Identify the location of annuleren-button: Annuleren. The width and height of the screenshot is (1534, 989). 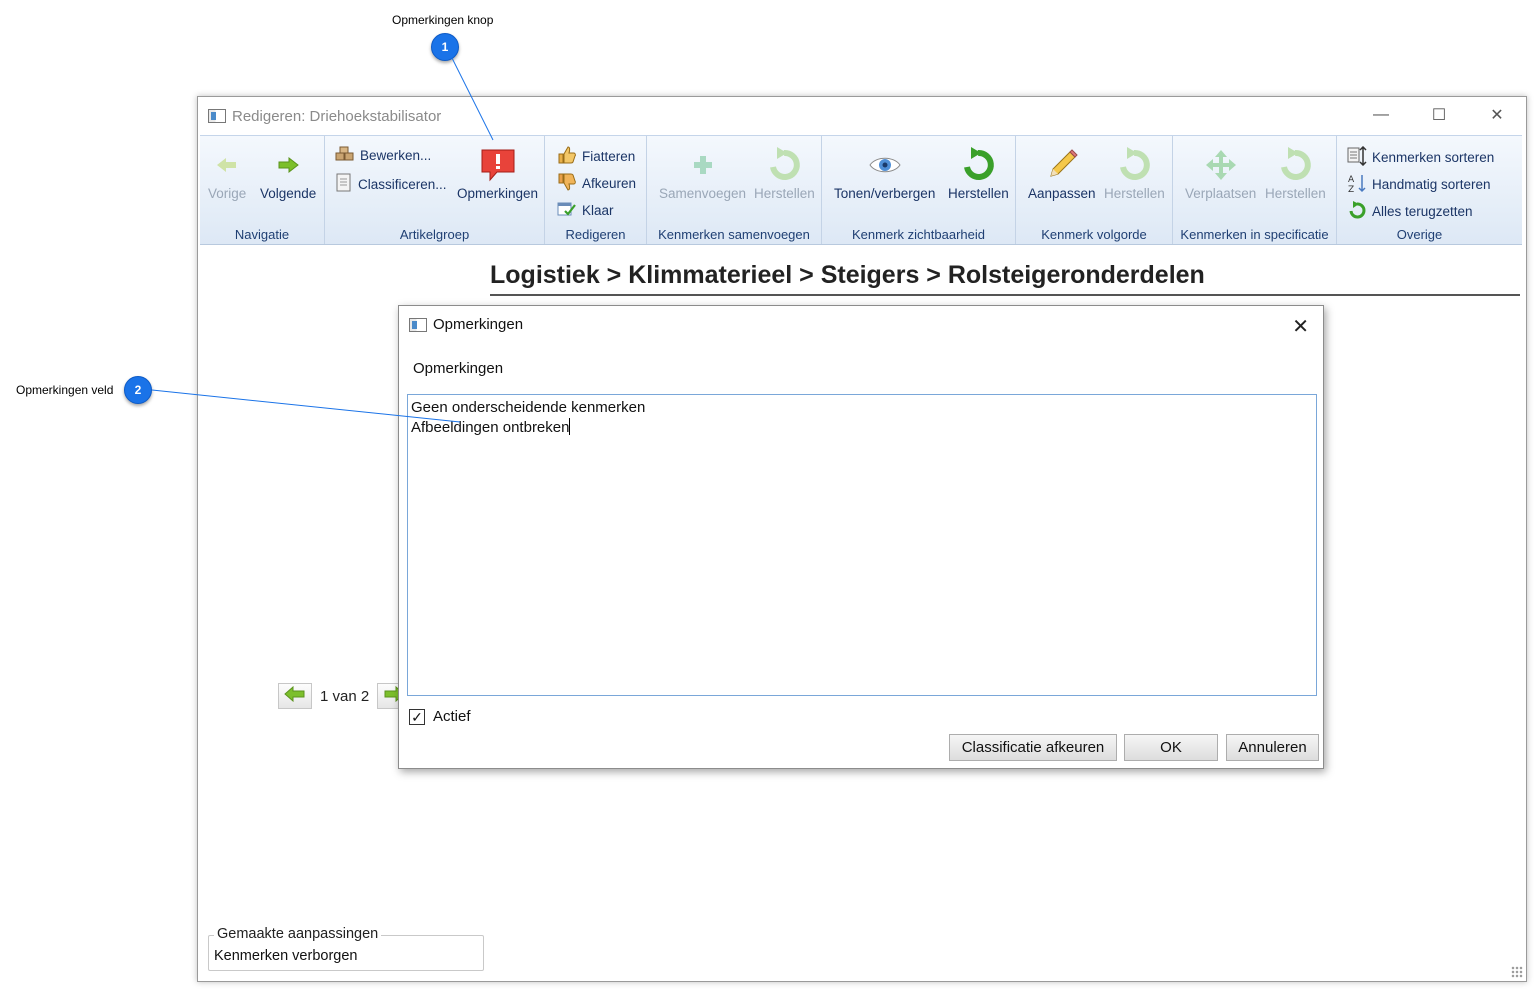
(1272, 747).